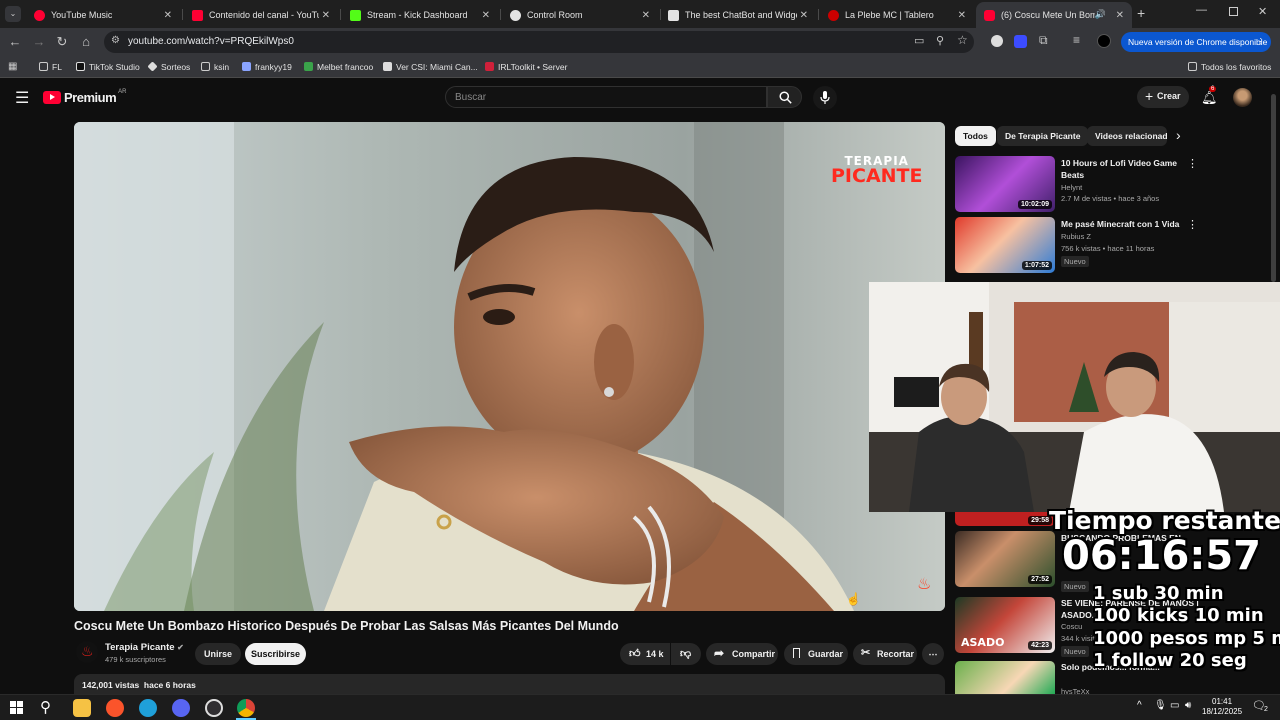 The height and width of the screenshot is (720, 1280). What do you see at coordinates (338, 67) in the screenshot?
I see `bookmark-melbet: Melbet francoo` at bounding box center [338, 67].